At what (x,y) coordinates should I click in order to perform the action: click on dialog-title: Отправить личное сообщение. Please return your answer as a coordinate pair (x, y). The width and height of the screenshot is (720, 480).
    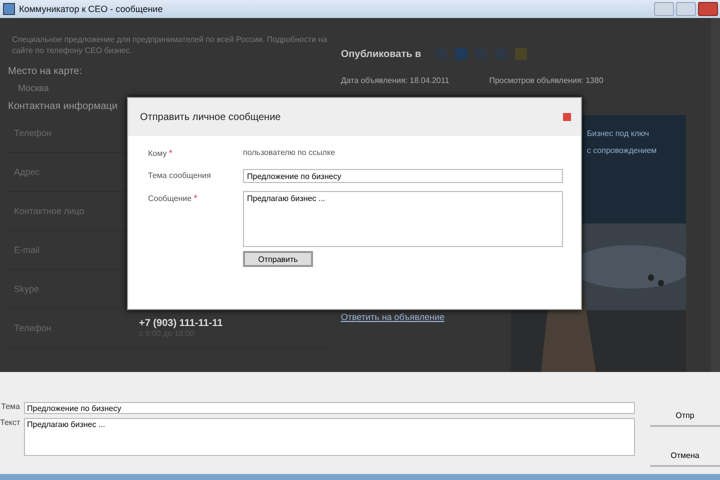
    Looking at the image, I should click on (210, 117).